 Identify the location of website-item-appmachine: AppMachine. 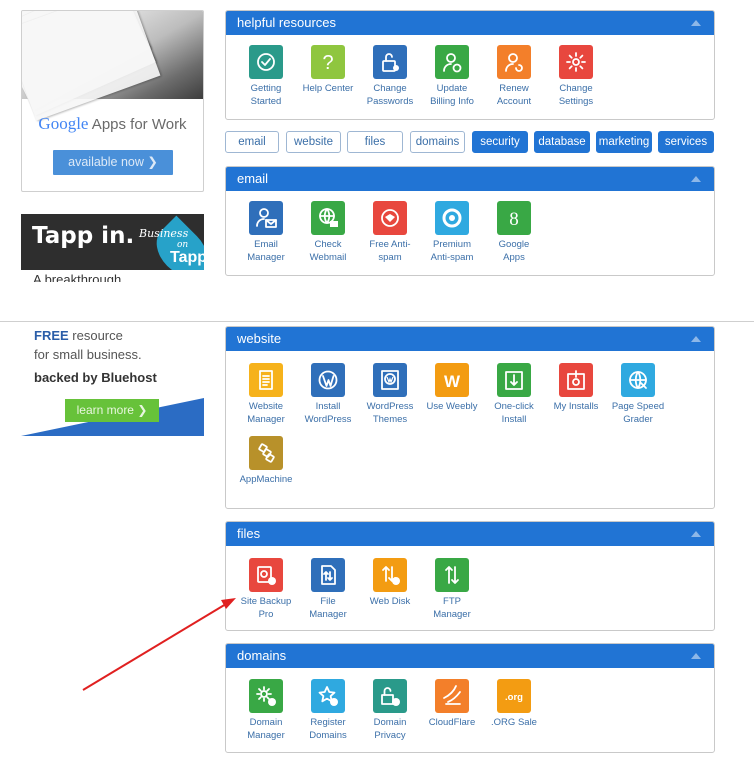
(266, 461).